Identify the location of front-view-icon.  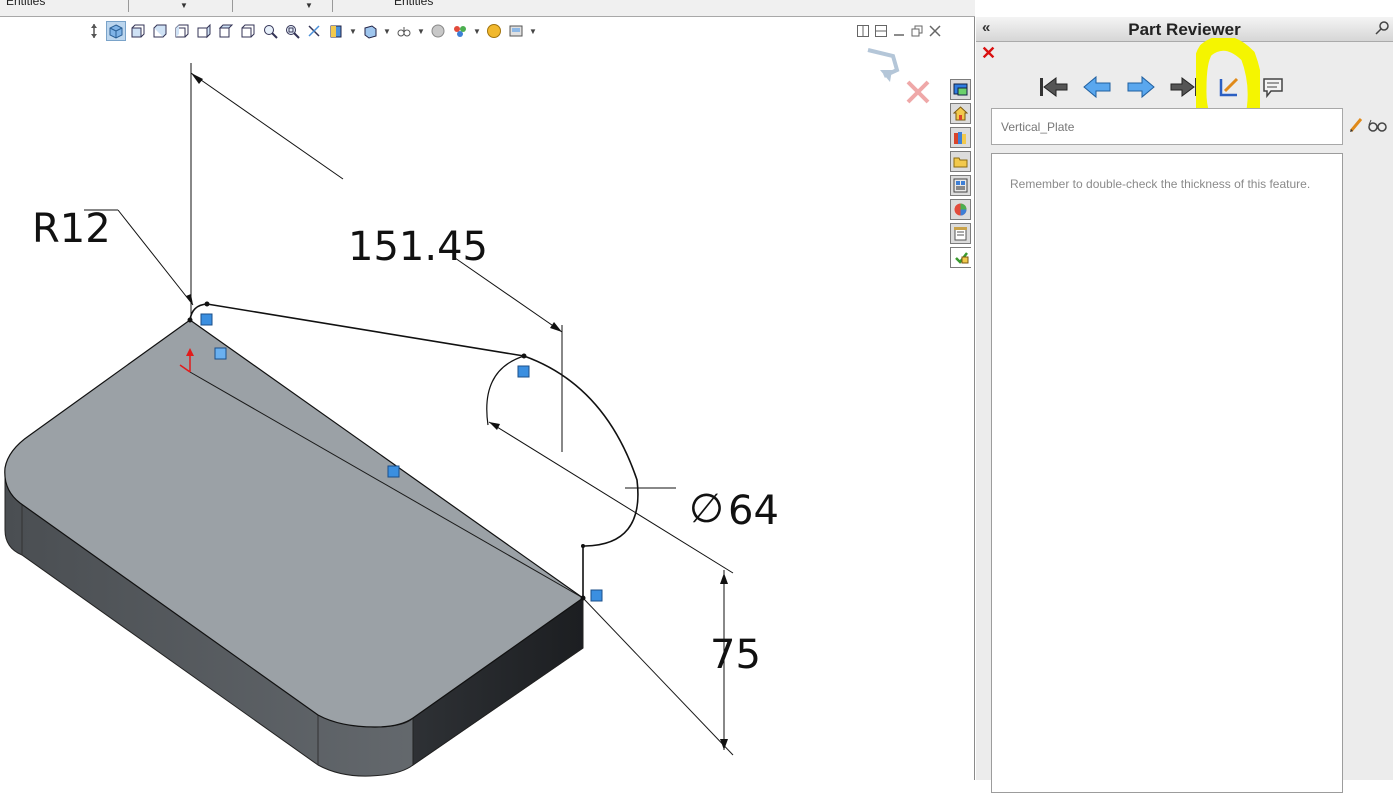
(138, 31).